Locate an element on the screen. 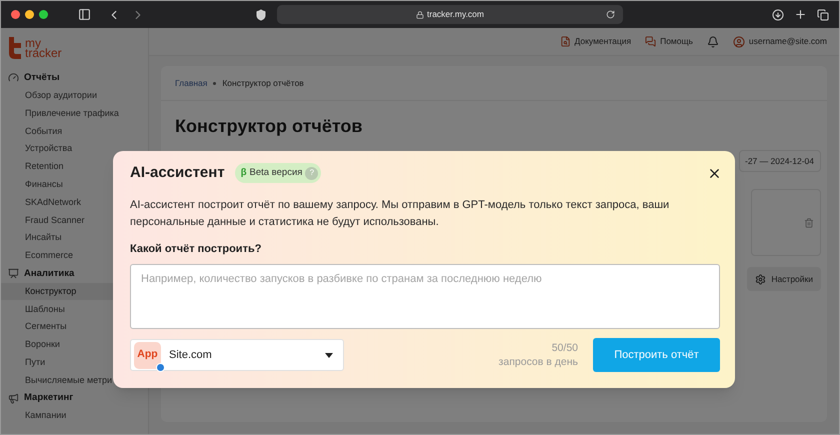 The width and height of the screenshot is (840, 435). shield-icon is located at coordinates (261, 14).